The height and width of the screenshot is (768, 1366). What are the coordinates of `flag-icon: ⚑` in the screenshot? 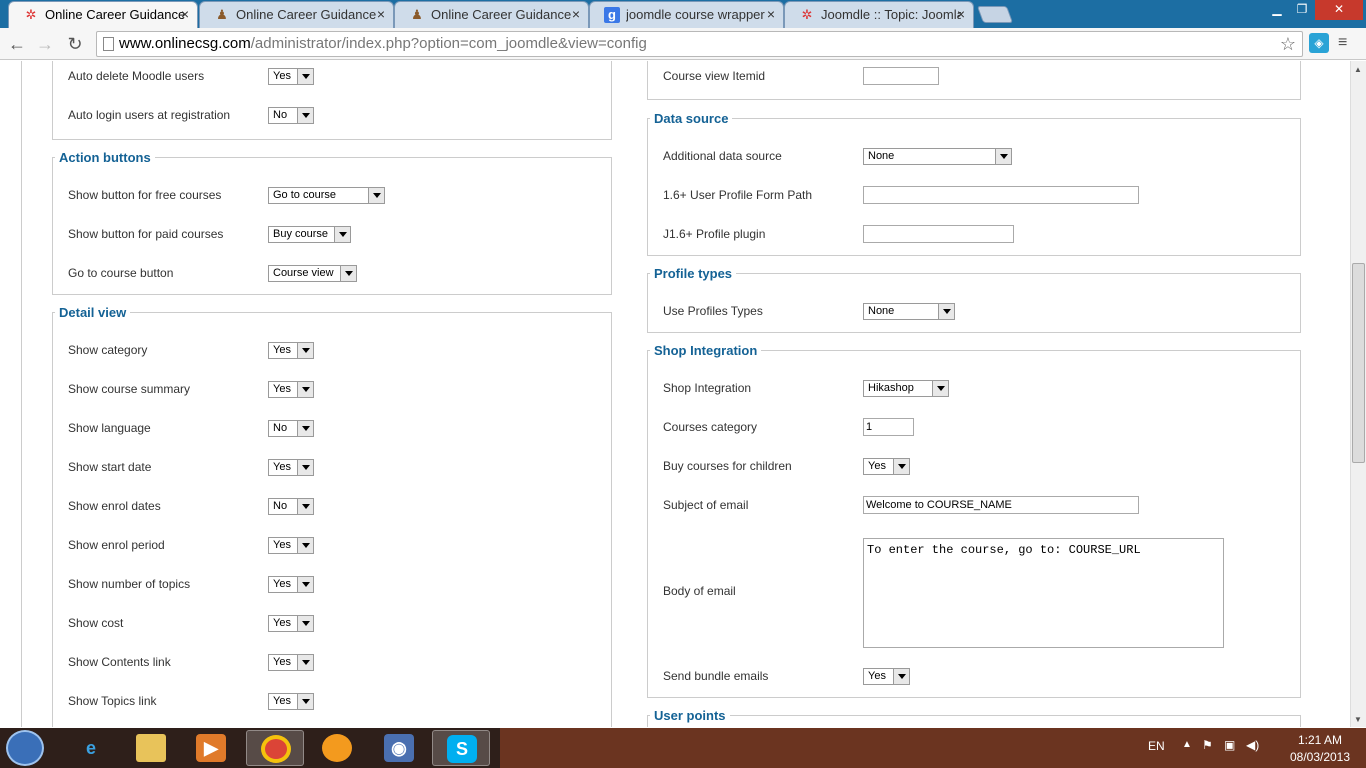 It's located at (1207, 745).